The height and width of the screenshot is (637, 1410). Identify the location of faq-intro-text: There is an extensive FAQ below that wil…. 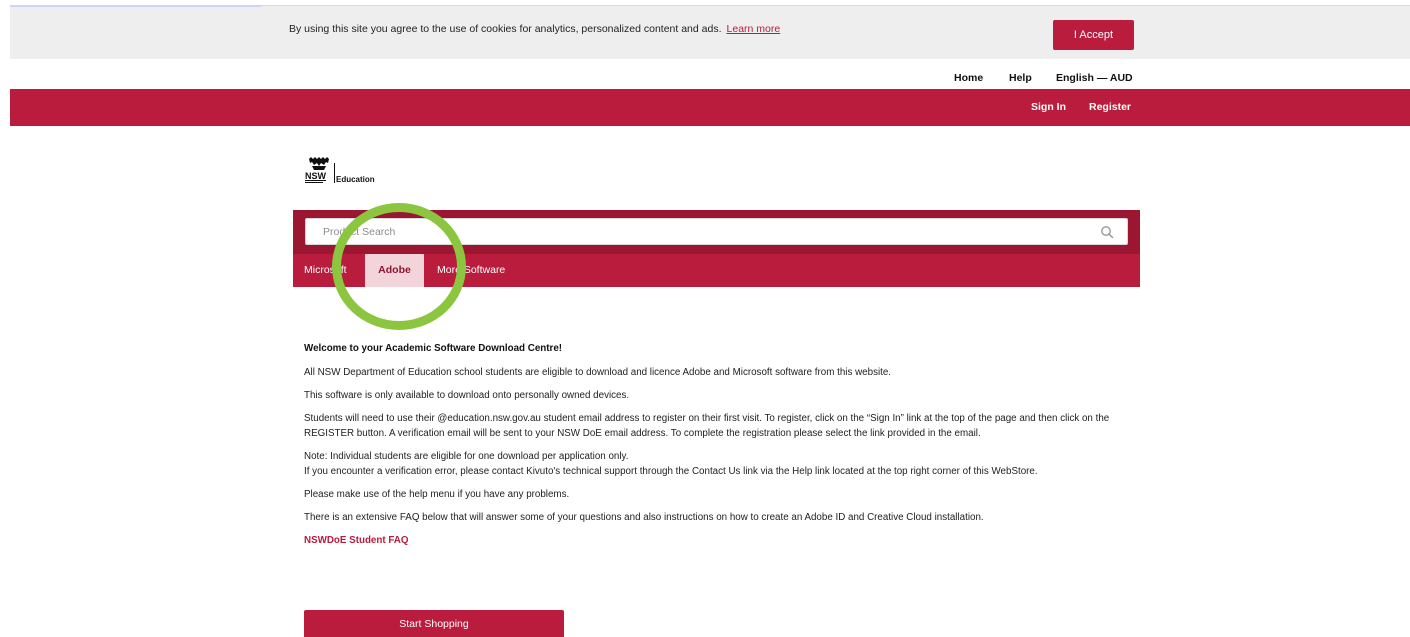
(644, 517).